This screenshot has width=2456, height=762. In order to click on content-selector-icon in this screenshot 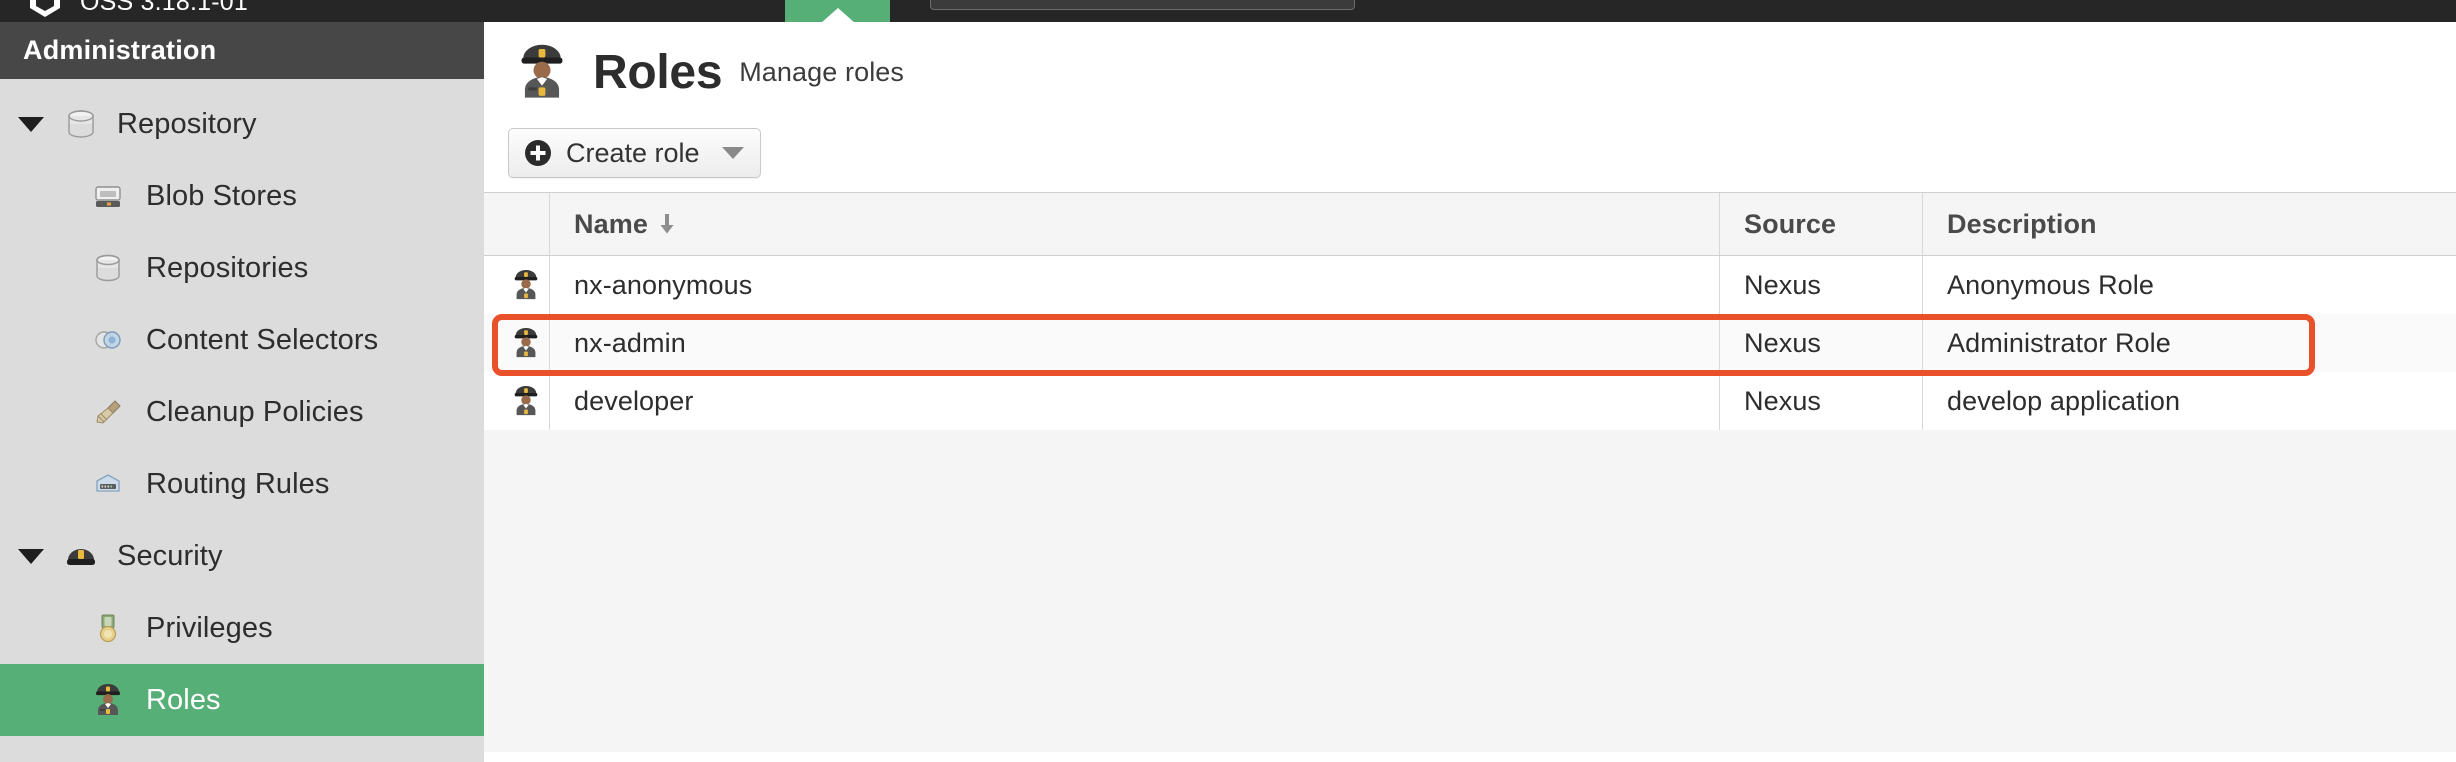, I will do `click(108, 340)`.